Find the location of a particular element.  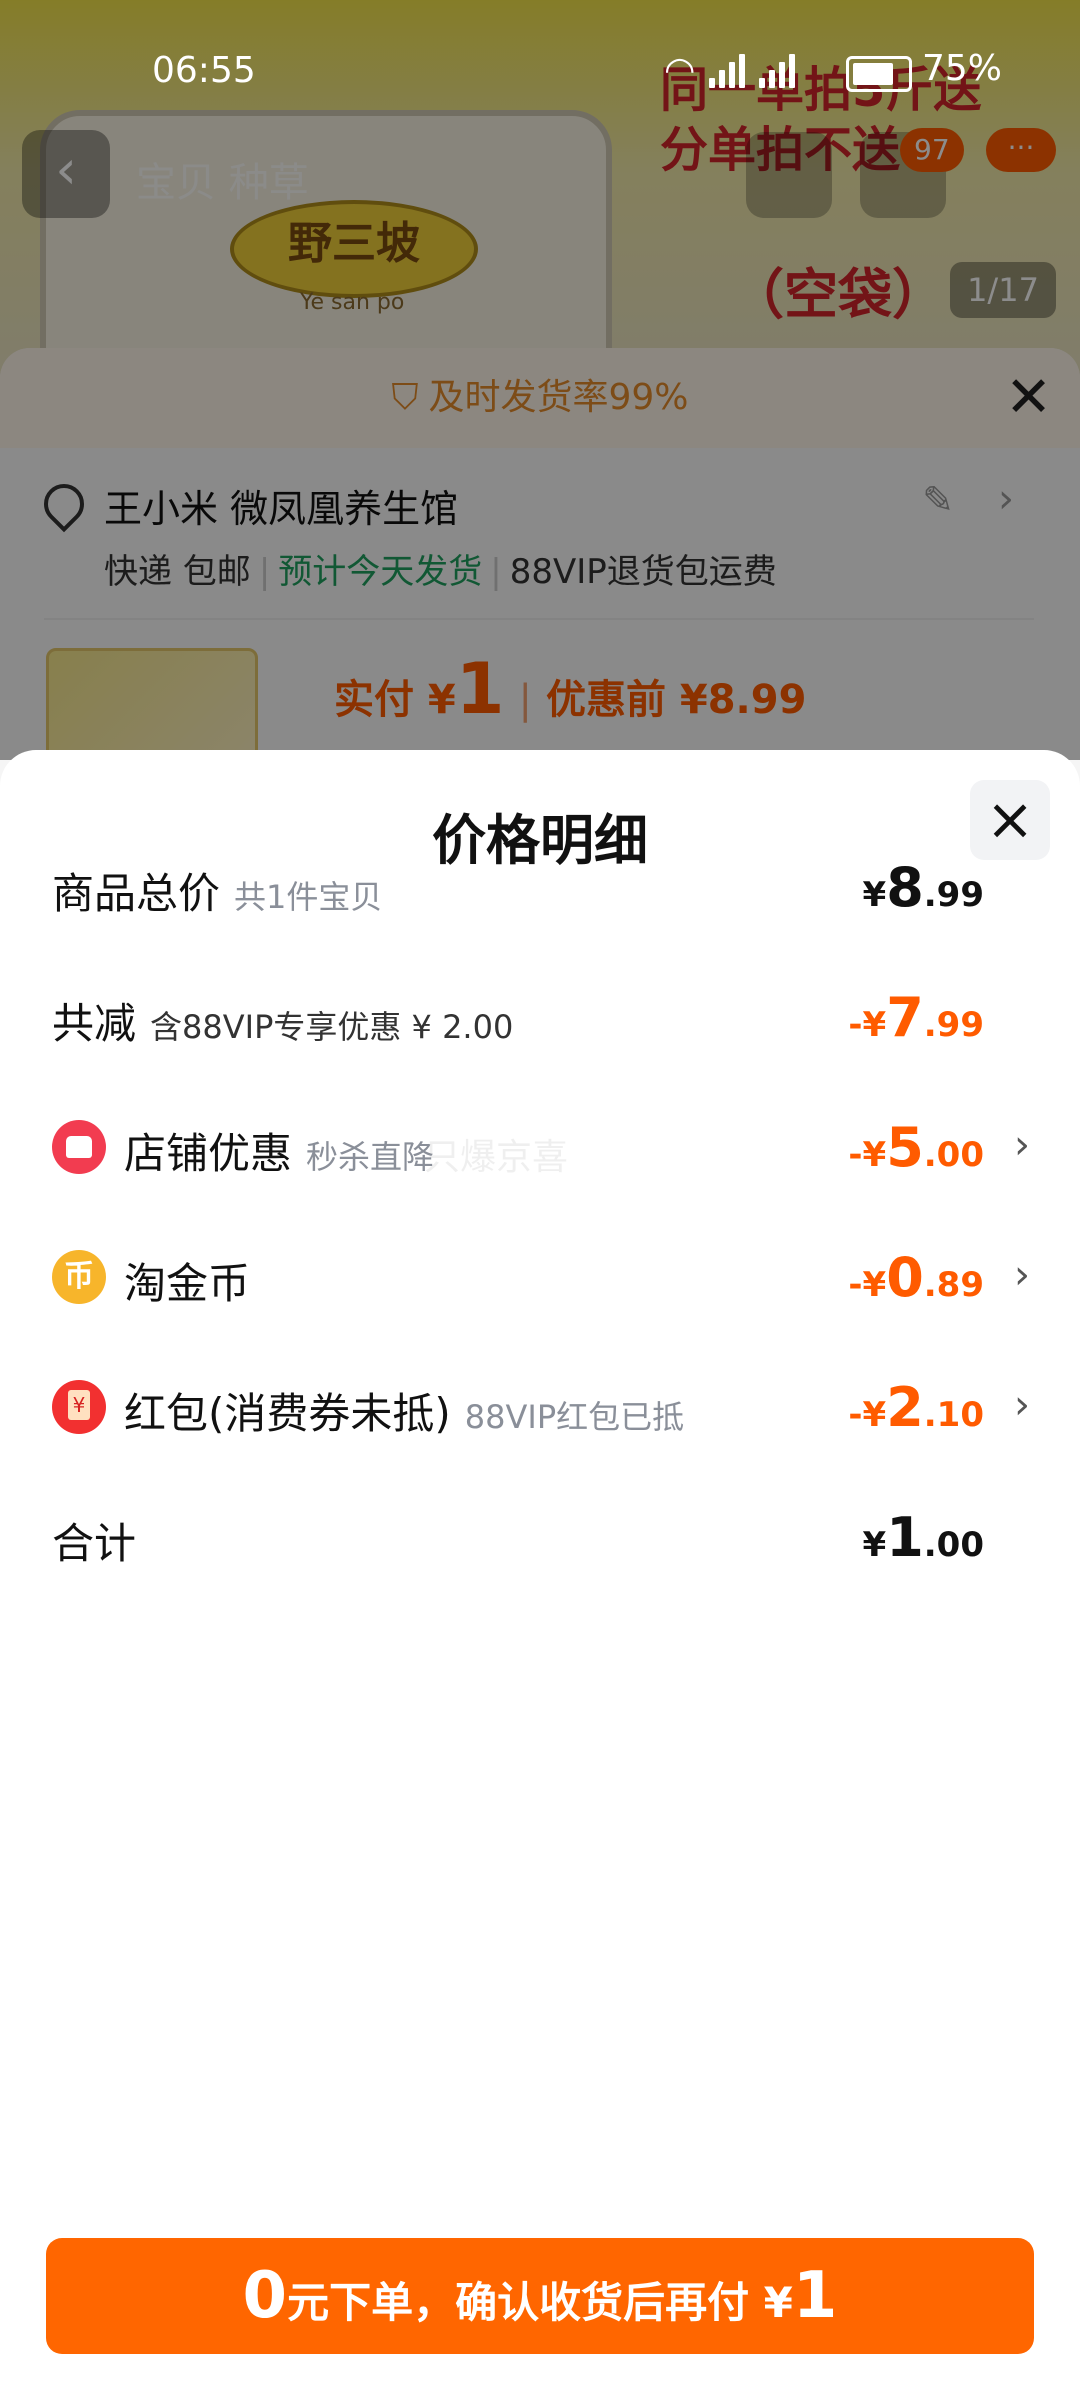

row-red-packet: 红包(消费券未抵)88VIP红包已抵 -¥2.10 › is located at coordinates (547, 1406).